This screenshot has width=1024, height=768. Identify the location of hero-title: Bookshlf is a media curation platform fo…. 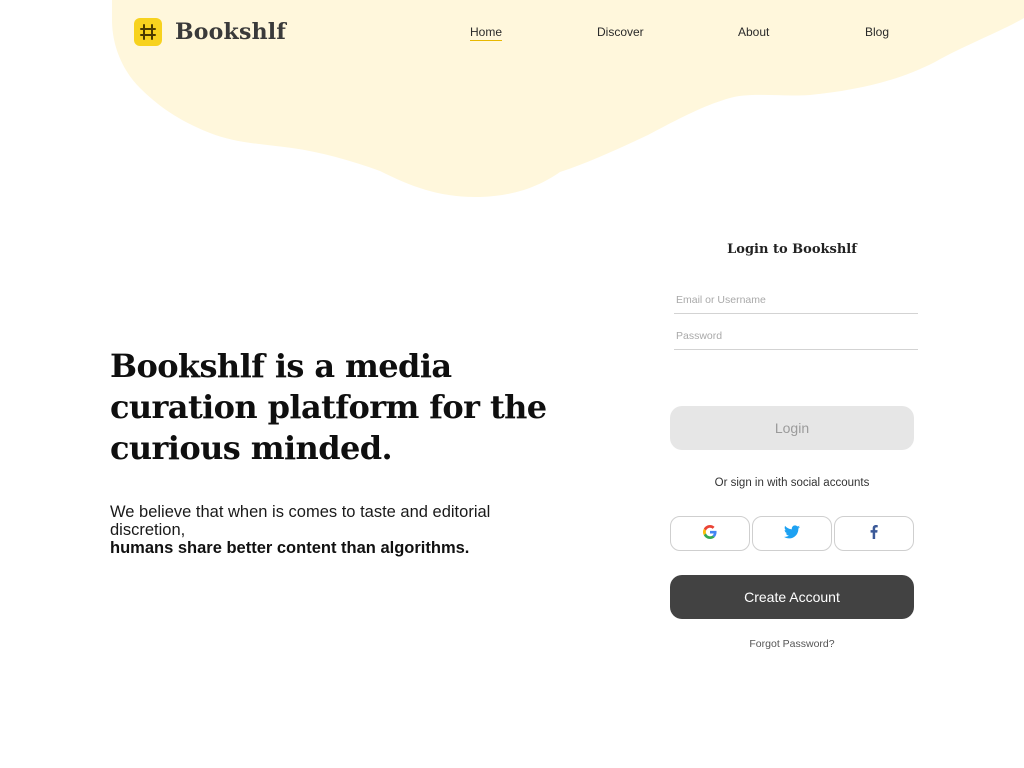
(330, 407).